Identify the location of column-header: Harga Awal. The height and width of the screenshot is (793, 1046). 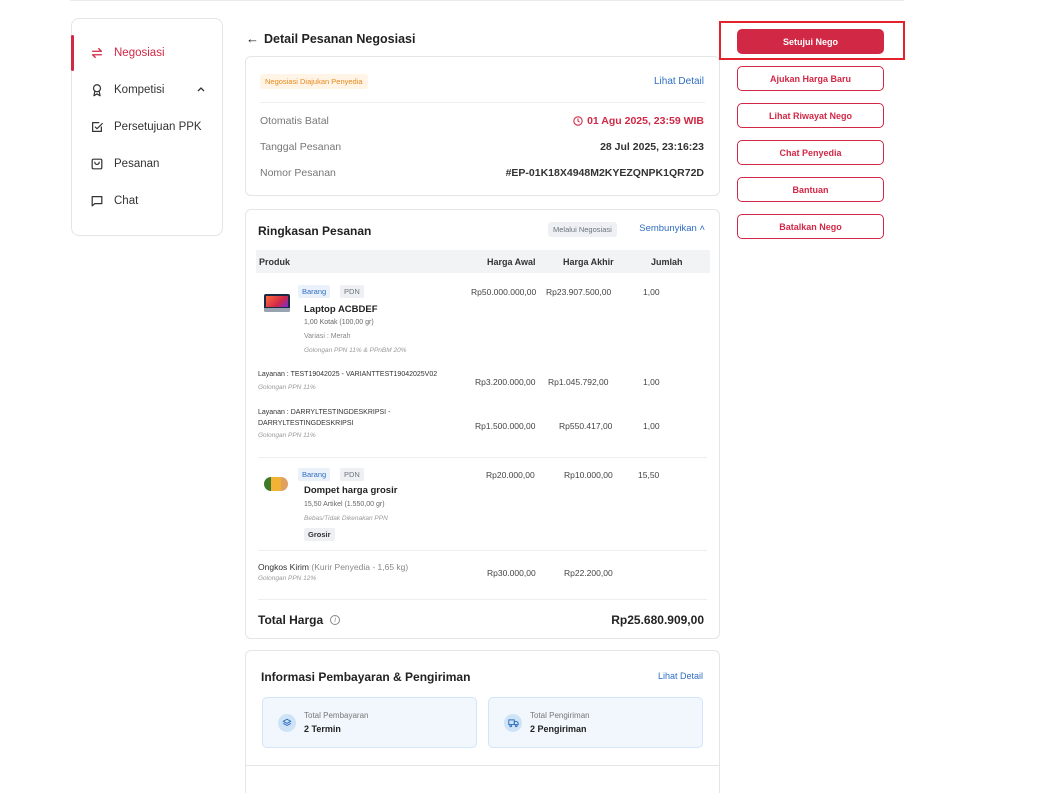
(511, 262).